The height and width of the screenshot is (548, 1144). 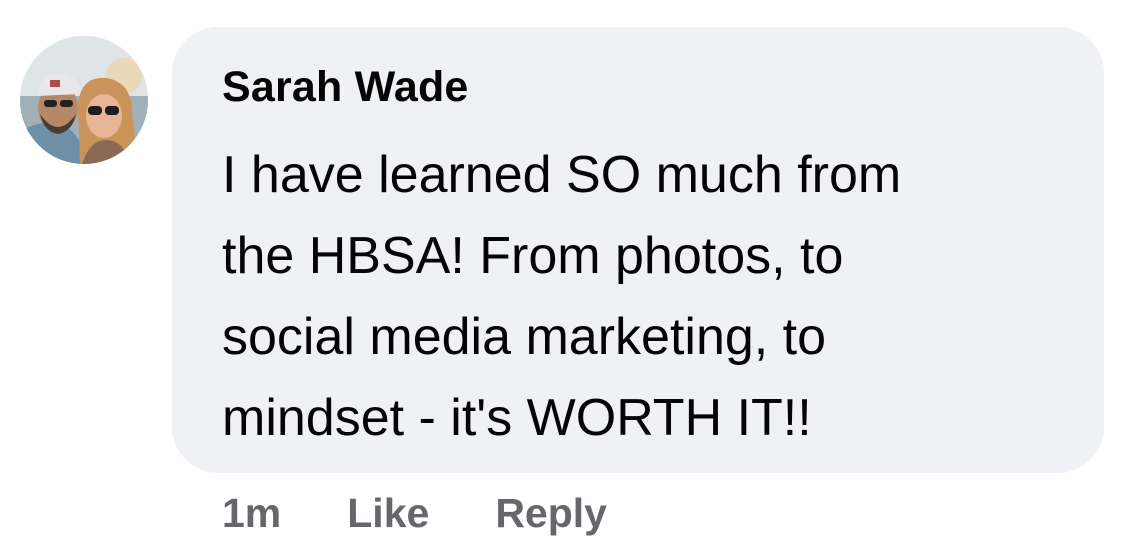 I want to click on comment-author: Sarah Wade, so click(x=345, y=87).